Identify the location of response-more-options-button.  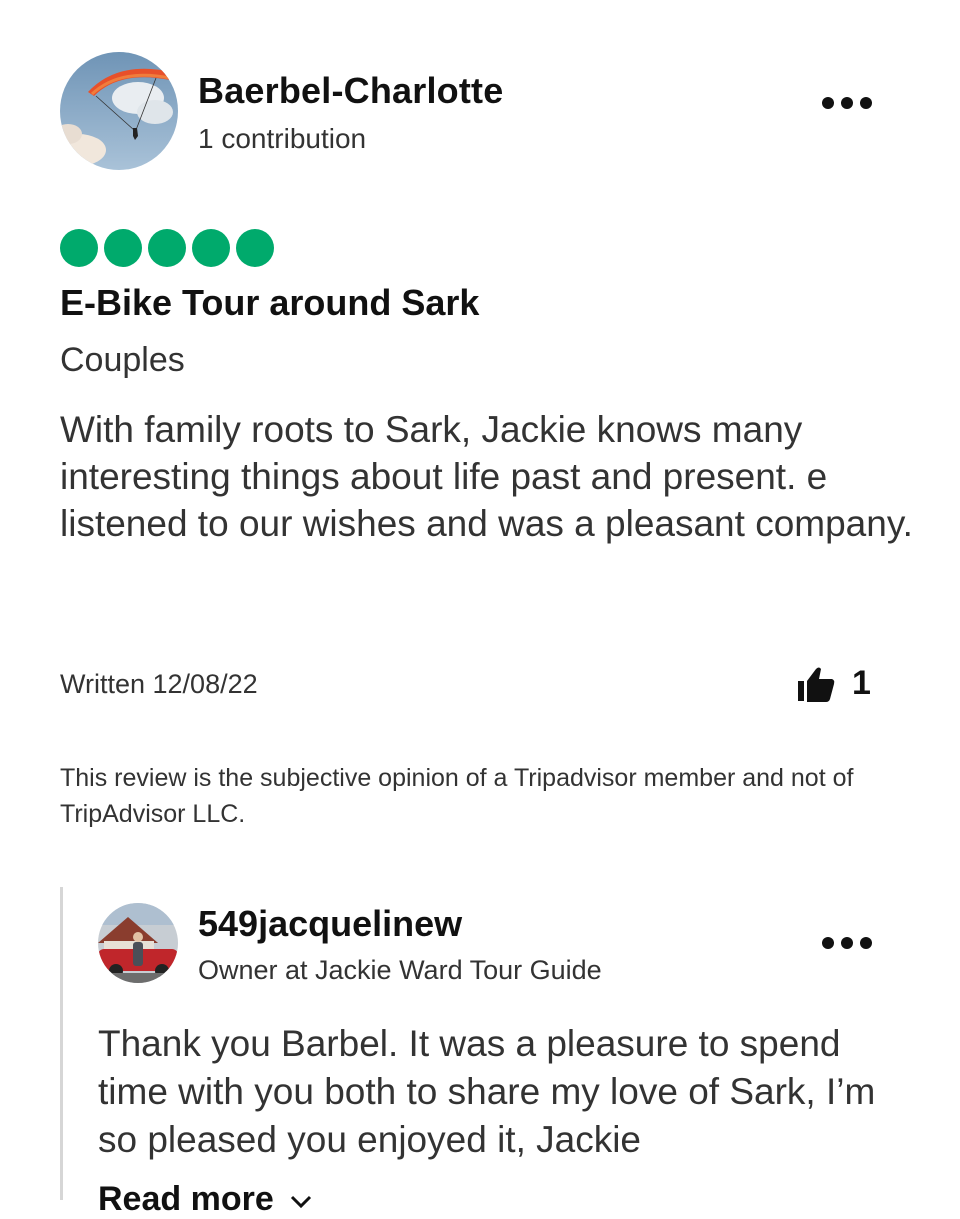
(847, 943).